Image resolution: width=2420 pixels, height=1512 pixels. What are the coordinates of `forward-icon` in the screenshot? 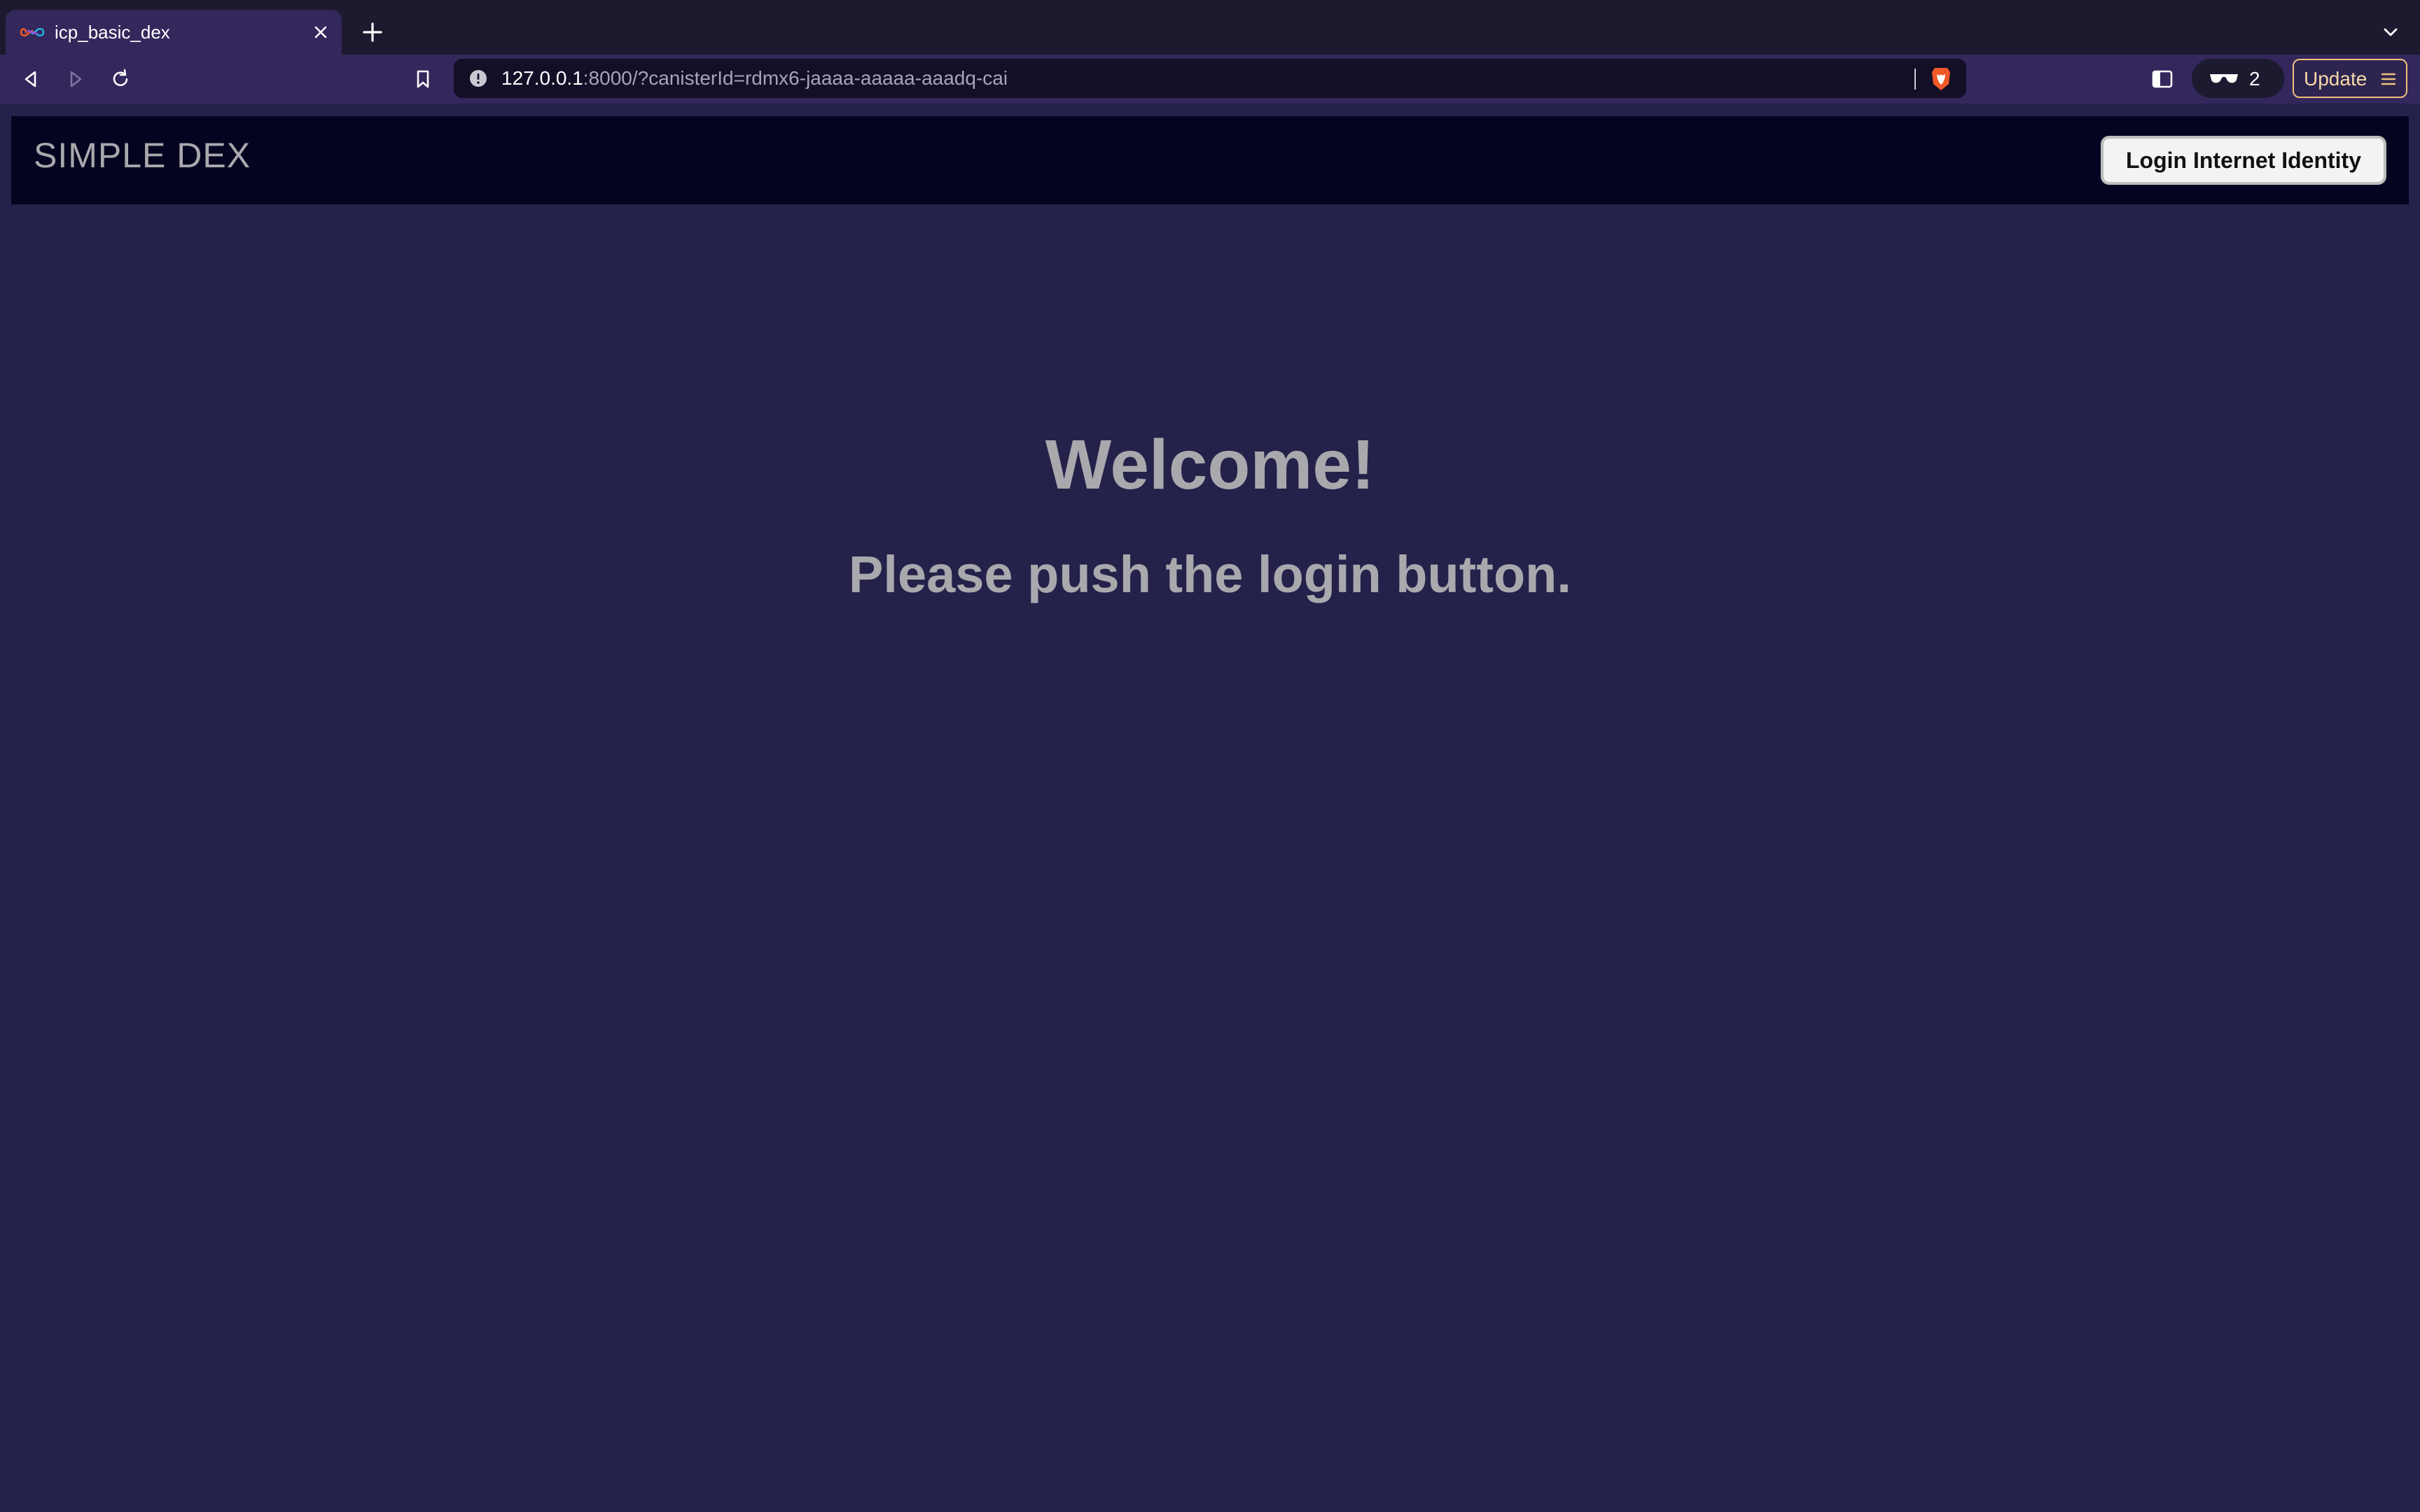 It's located at (75, 79).